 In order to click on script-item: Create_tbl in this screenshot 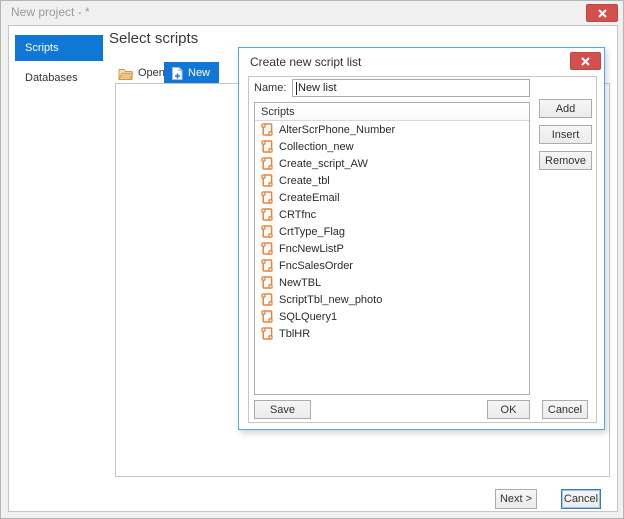, I will do `click(392, 180)`.